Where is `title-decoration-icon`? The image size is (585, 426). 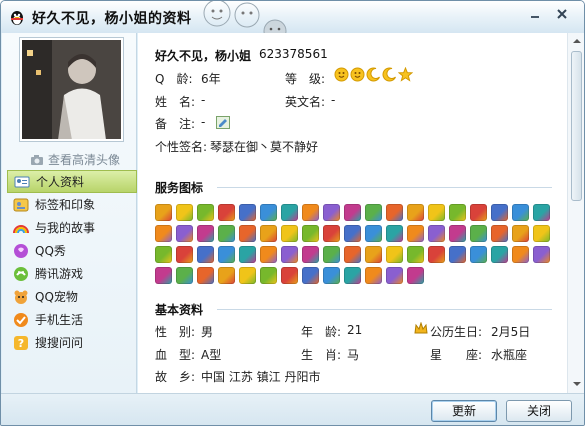 title-decoration-icon is located at coordinates (245, 17).